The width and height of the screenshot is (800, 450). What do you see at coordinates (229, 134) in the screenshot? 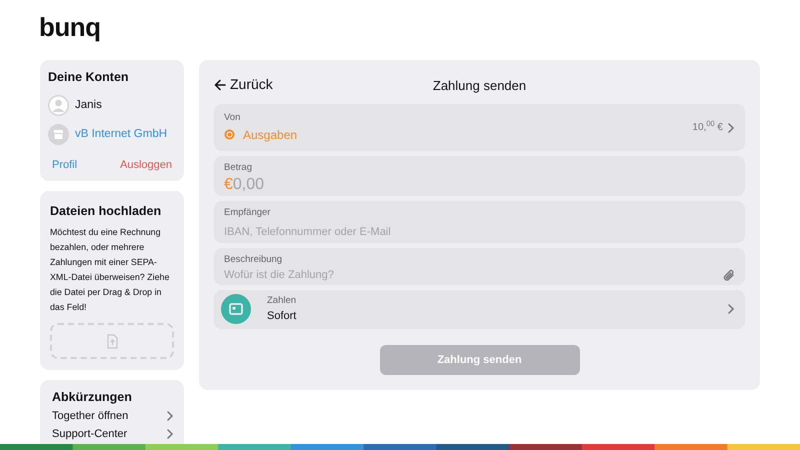
I see `target-icon` at bounding box center [229, 134].